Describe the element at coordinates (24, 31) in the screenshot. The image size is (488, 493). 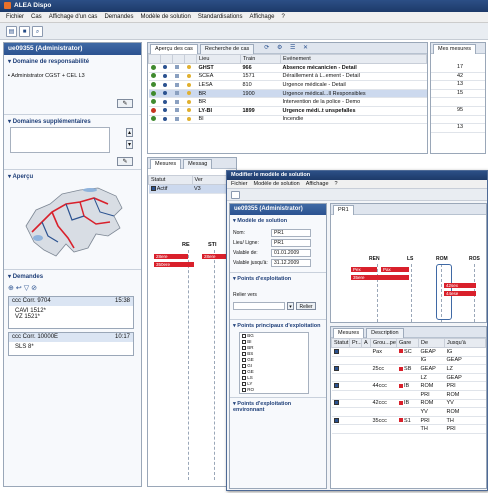
I see `folder-icon: ■` at that location.